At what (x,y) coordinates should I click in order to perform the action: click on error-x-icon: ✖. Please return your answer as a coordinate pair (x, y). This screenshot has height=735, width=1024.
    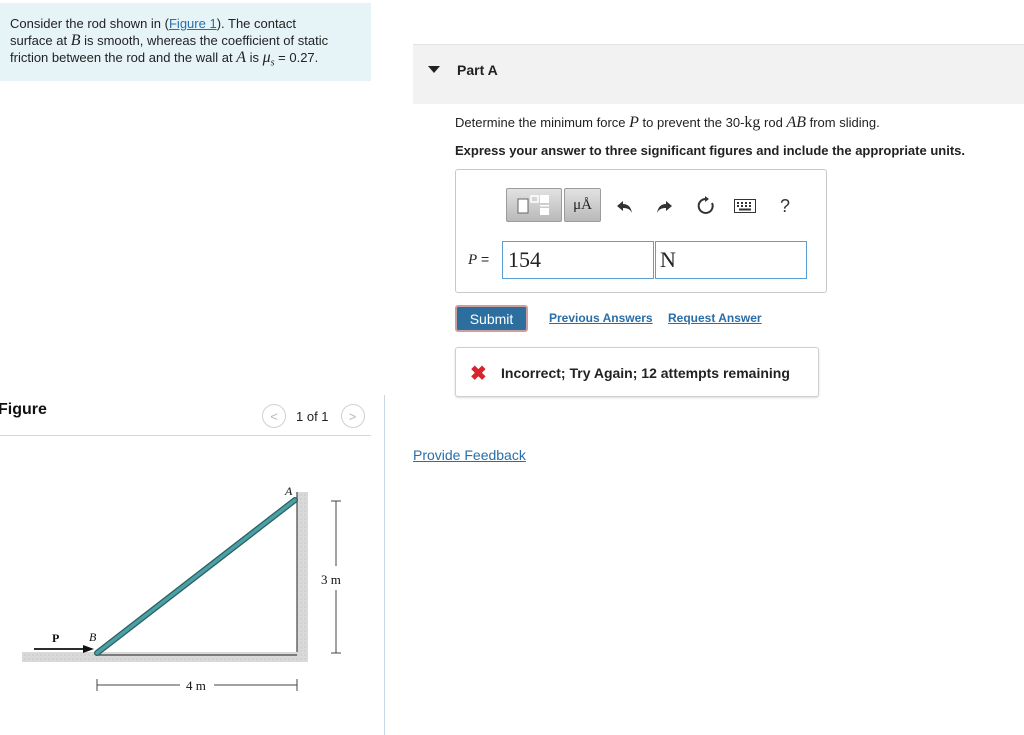
    Looking at the image, I should click on (478, 374).